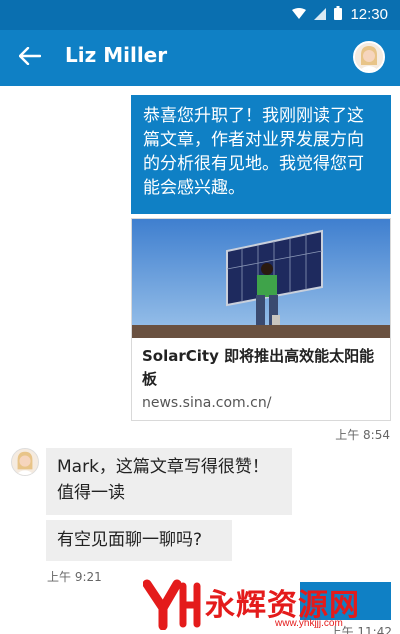 This screenshot has height=634, width=400. Describe the element at coordinates (171, 606) in the screenshot. I see `watermark-logo-icon` at that location.